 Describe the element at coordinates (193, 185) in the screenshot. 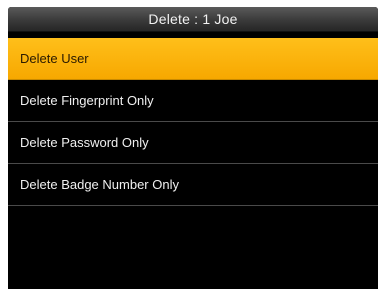

I see `menu-item-delete-badge-number-only: Delete Badge Number Only` at that location.